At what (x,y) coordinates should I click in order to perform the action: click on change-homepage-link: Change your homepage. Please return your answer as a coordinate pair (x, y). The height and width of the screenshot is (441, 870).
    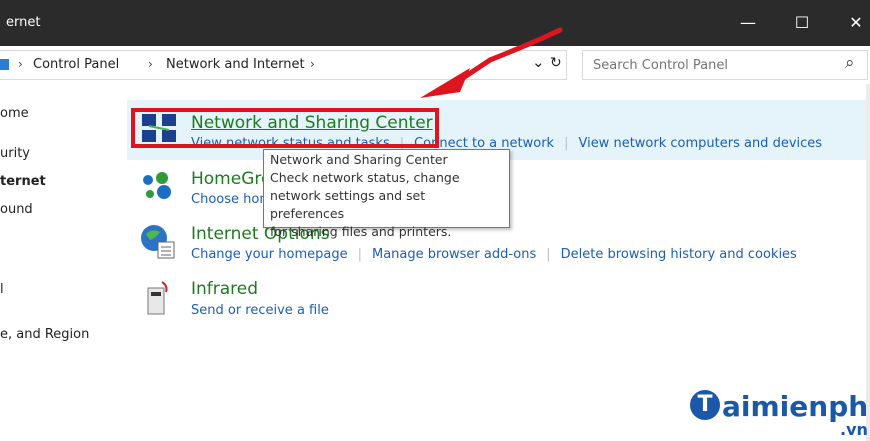
    Looking at the image, I should click on (269, 254).